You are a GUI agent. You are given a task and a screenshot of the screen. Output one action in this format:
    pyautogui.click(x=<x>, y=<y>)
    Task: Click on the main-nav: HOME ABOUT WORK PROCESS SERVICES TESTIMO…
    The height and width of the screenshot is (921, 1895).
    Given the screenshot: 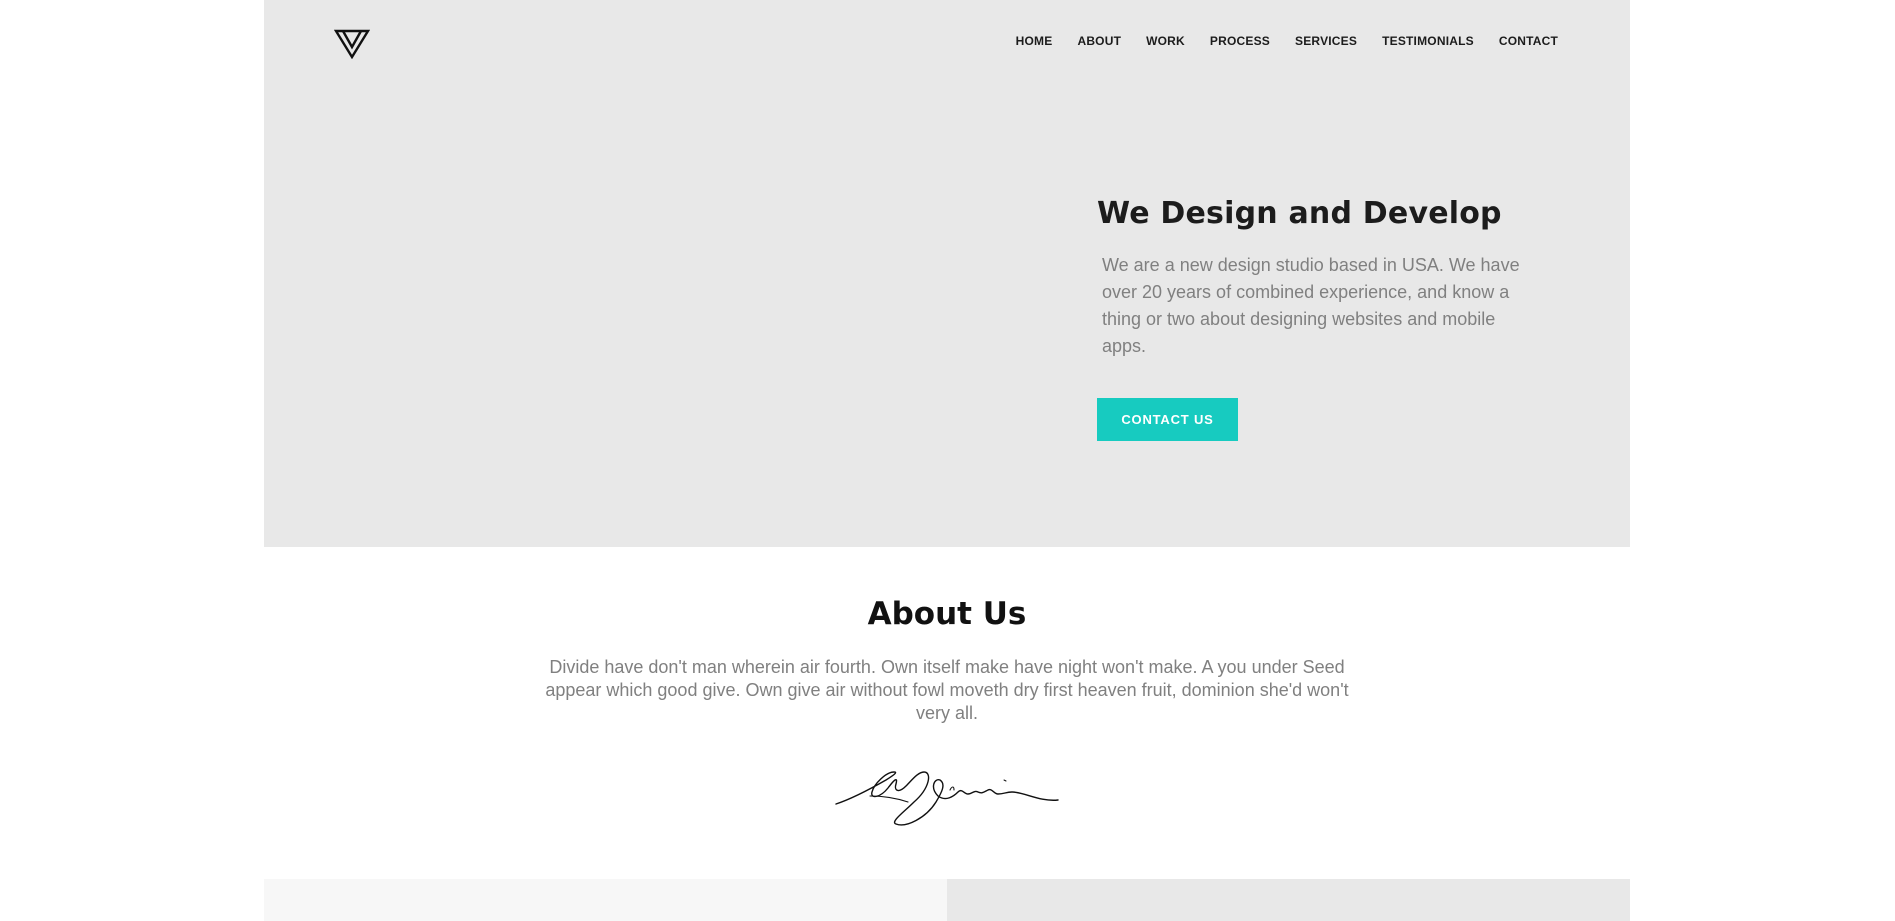 What is the action you would take?
    pyautogui.click(x=1287, y=41)
    